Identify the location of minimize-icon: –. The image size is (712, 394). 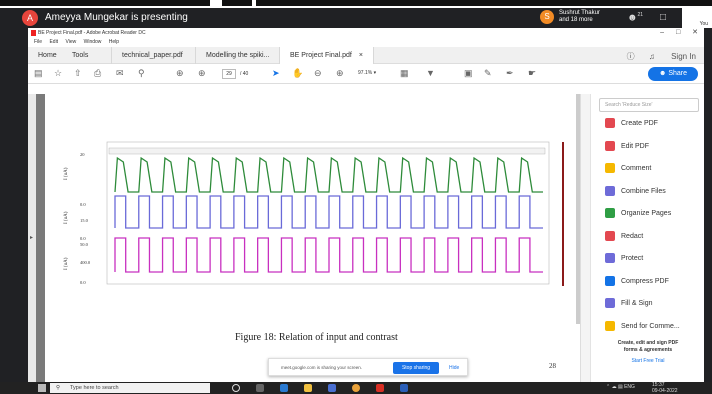
(662, 32).